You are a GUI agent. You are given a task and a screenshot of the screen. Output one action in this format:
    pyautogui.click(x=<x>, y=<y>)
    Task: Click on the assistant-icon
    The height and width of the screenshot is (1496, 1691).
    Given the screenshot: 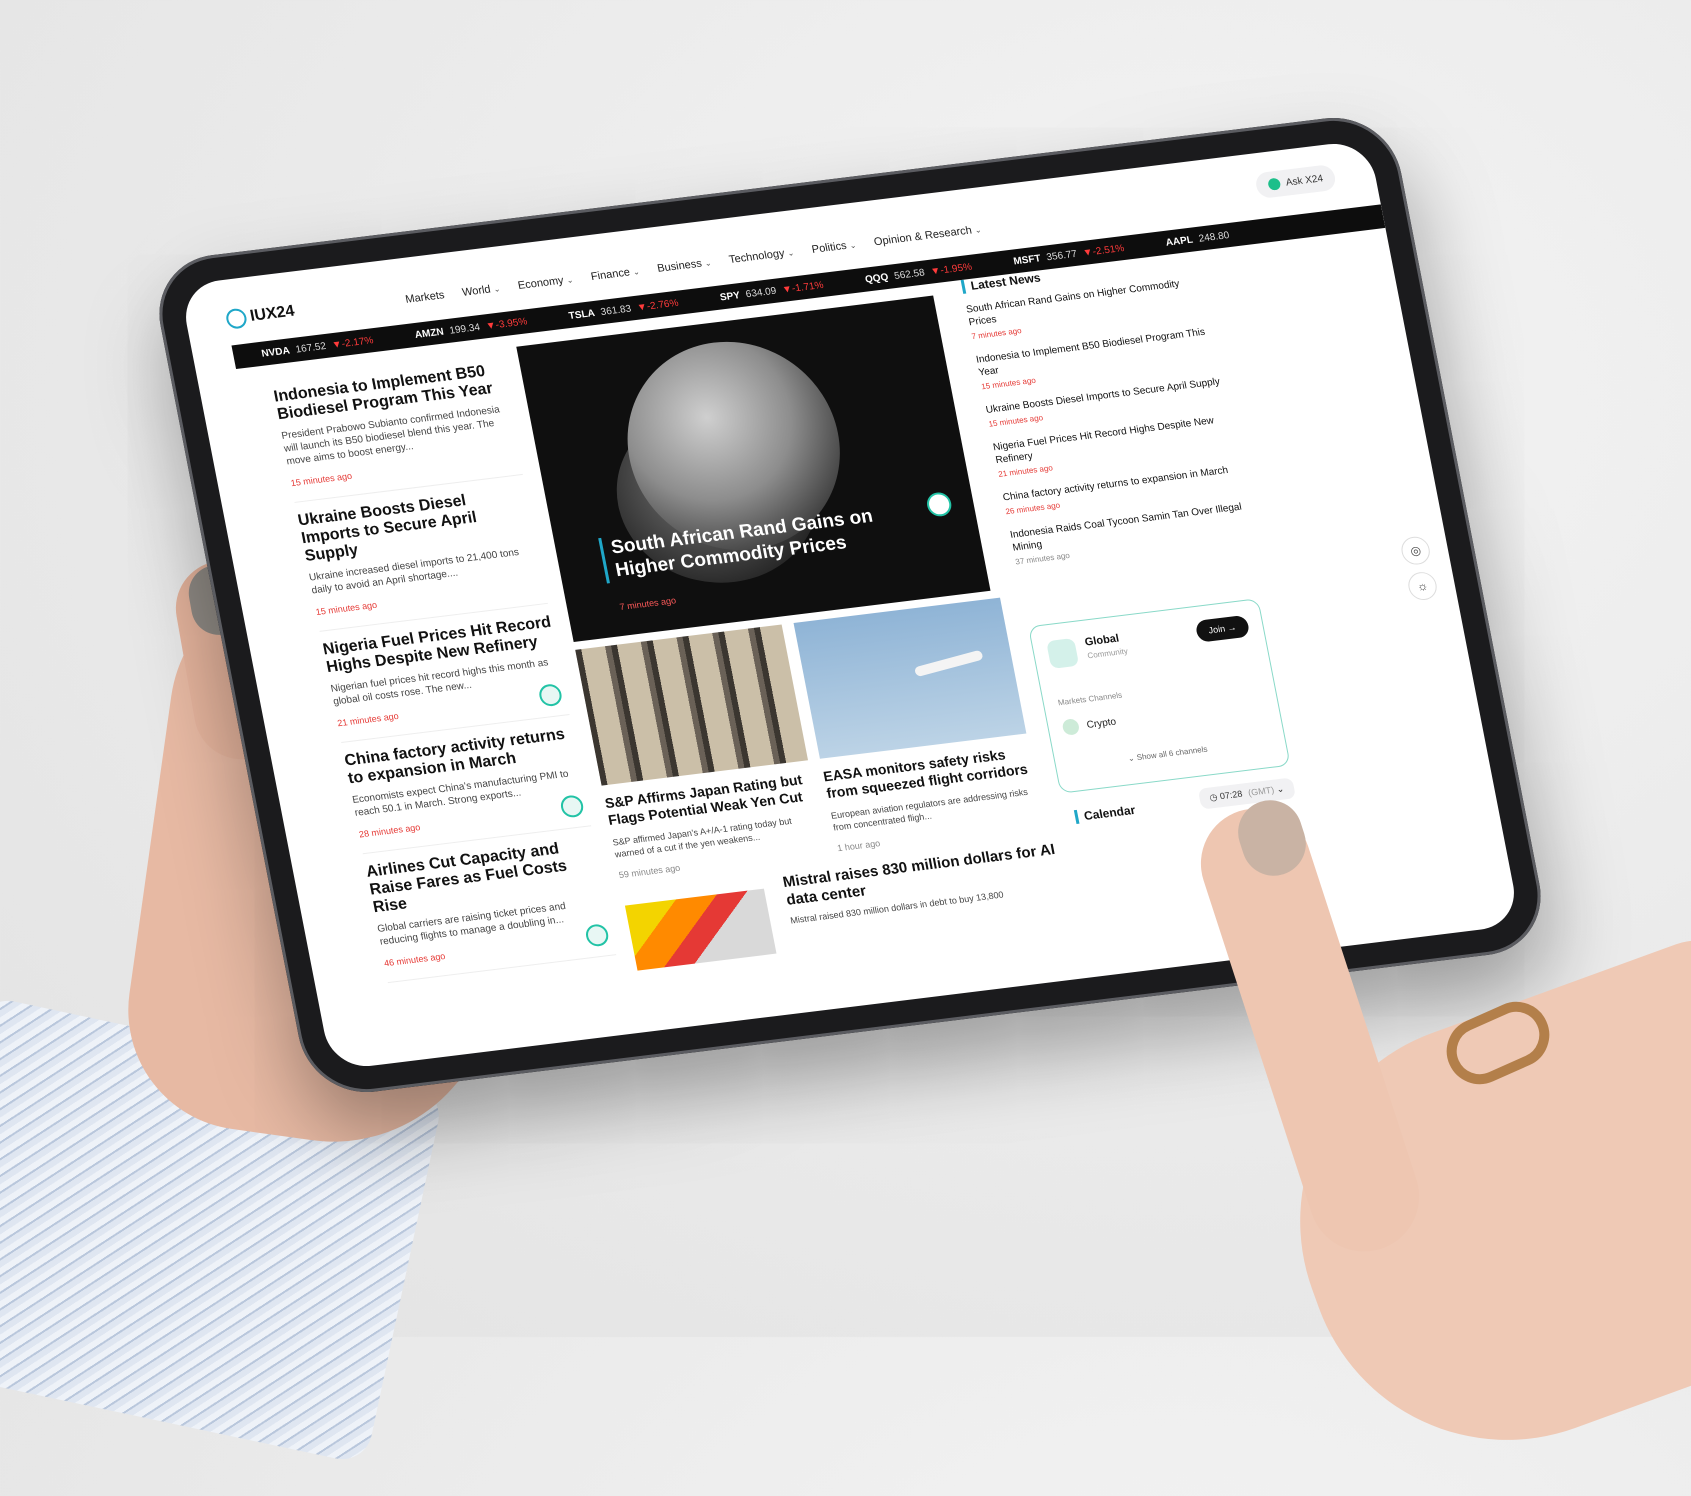 What is the action you would take?
    pyautogui.click(x=1274, y=184)
    